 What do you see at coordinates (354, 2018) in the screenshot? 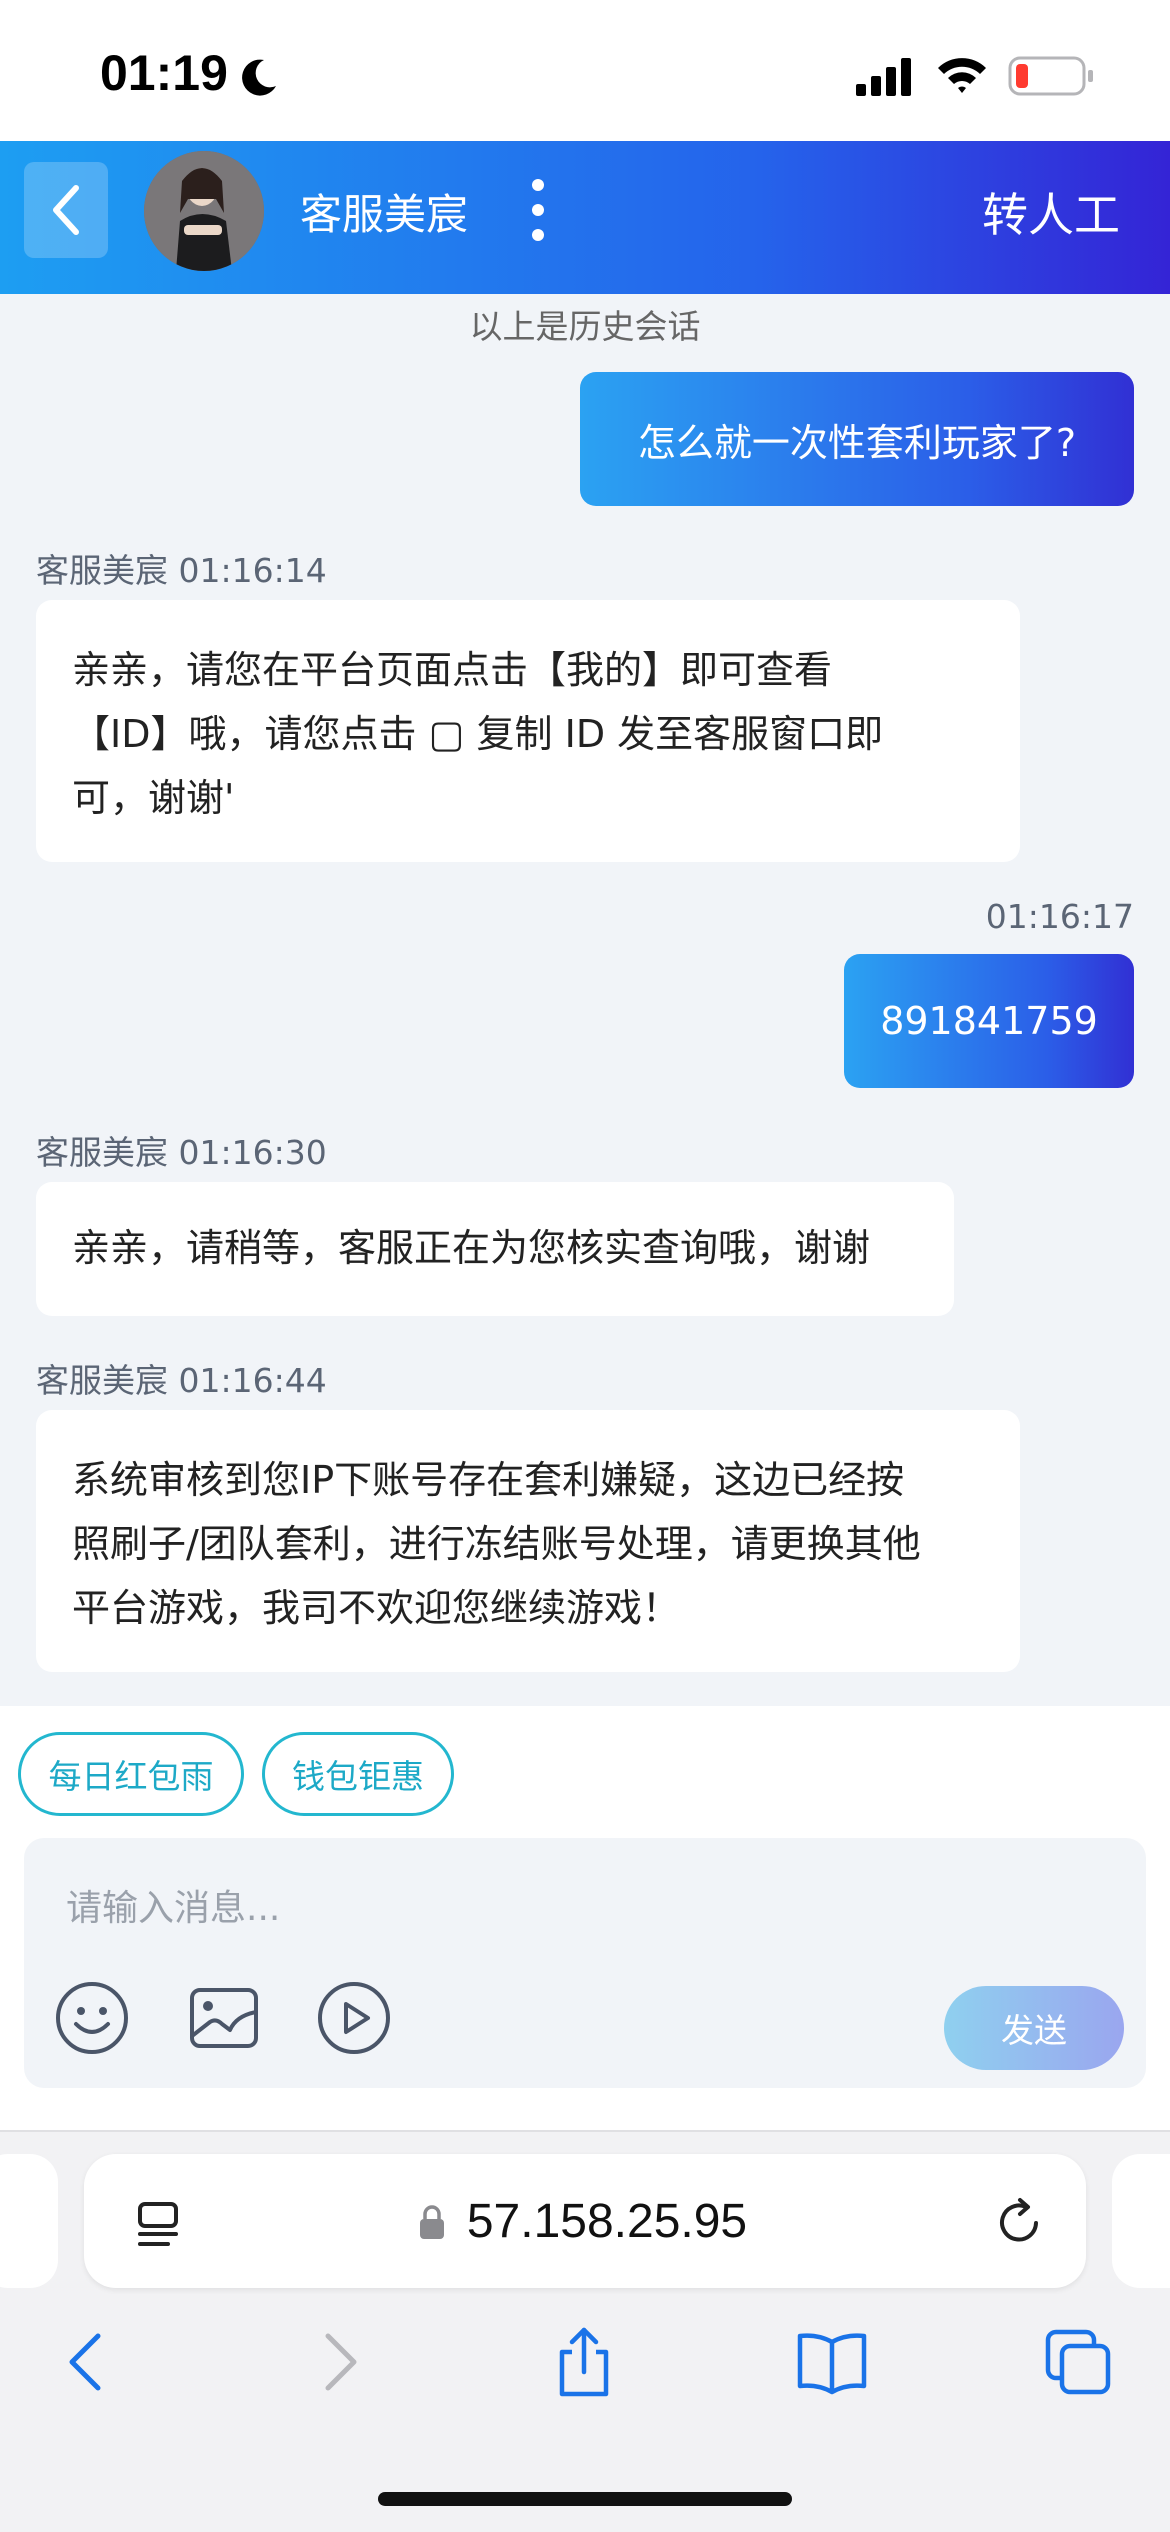
I see `video-icon` at bounding box center [354, 2018].